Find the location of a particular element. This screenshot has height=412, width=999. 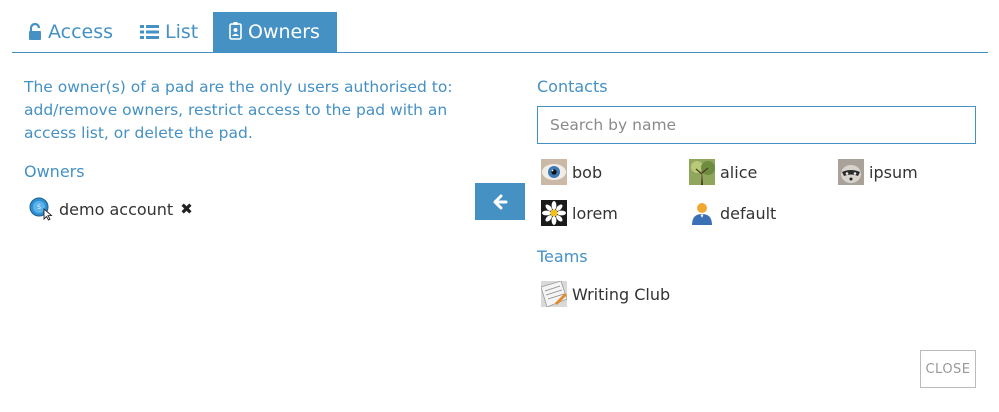

contact-name: bob is located at coordinates (587, 172).